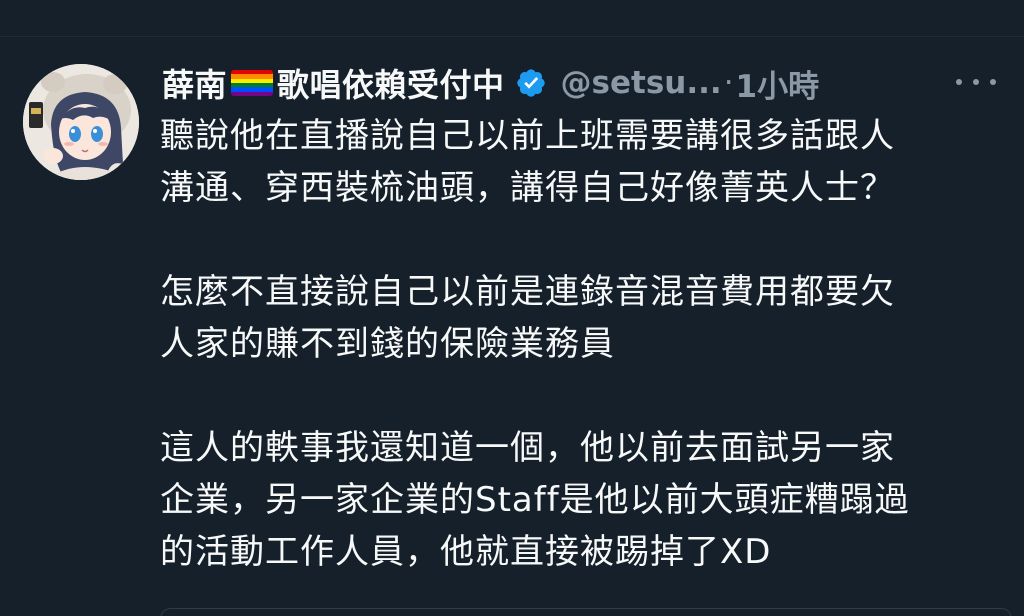 The image size is (1024, 616). I want to click on tweet-header: 薛南 歌唱依賴受付中 @setsu... · 1小時, so click(582, 83).